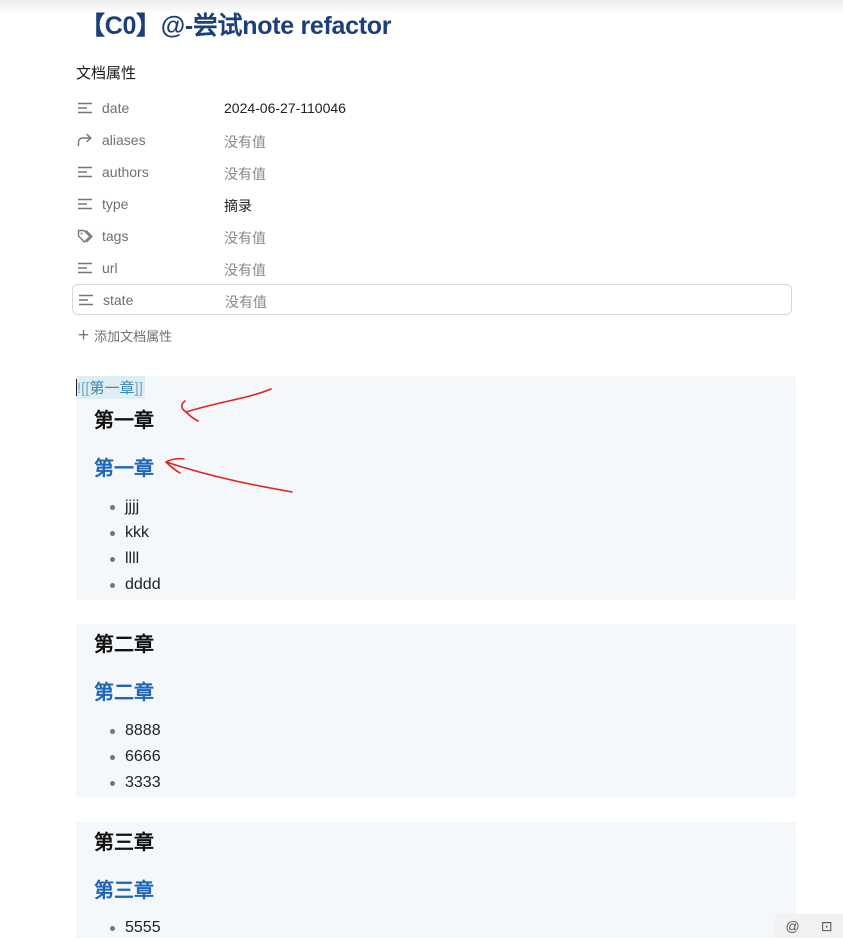 Image resolution: width=843 pixels, height=941 pixels. Describe the element at coordinates (285, 108) in the screenshot. I see `property-value: 2024-06-27-110046` at that location.